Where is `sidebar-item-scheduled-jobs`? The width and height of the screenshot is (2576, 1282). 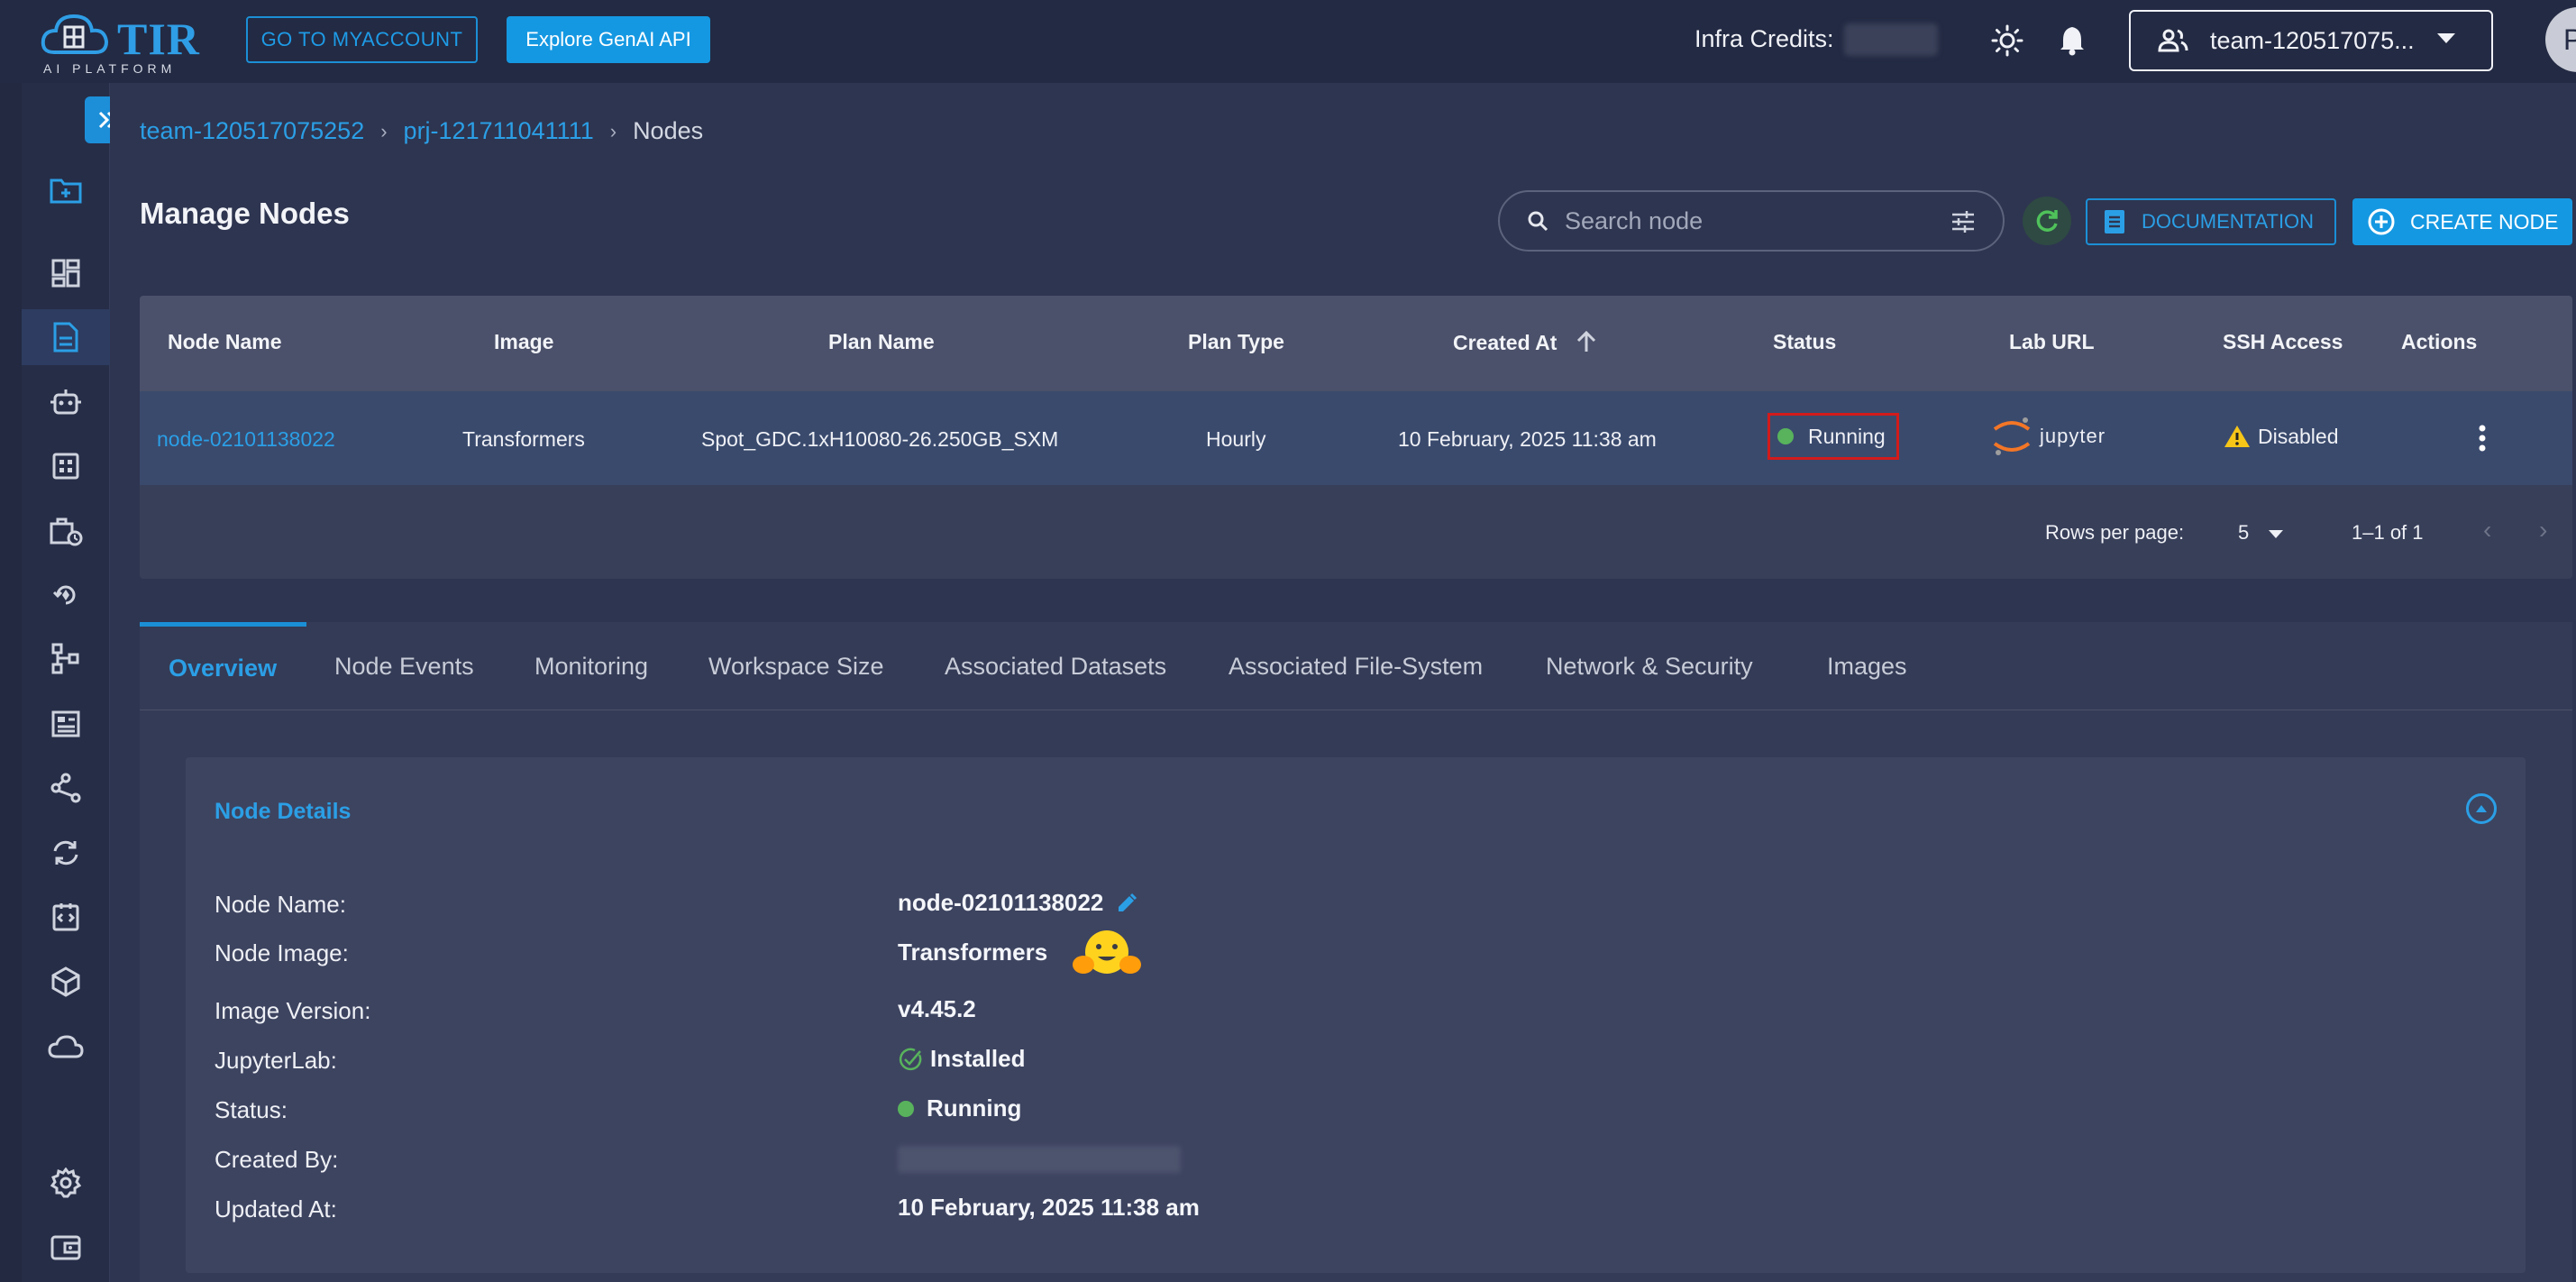 sidebar-item-scheduled-jobs is located at coordinates (66, 531).